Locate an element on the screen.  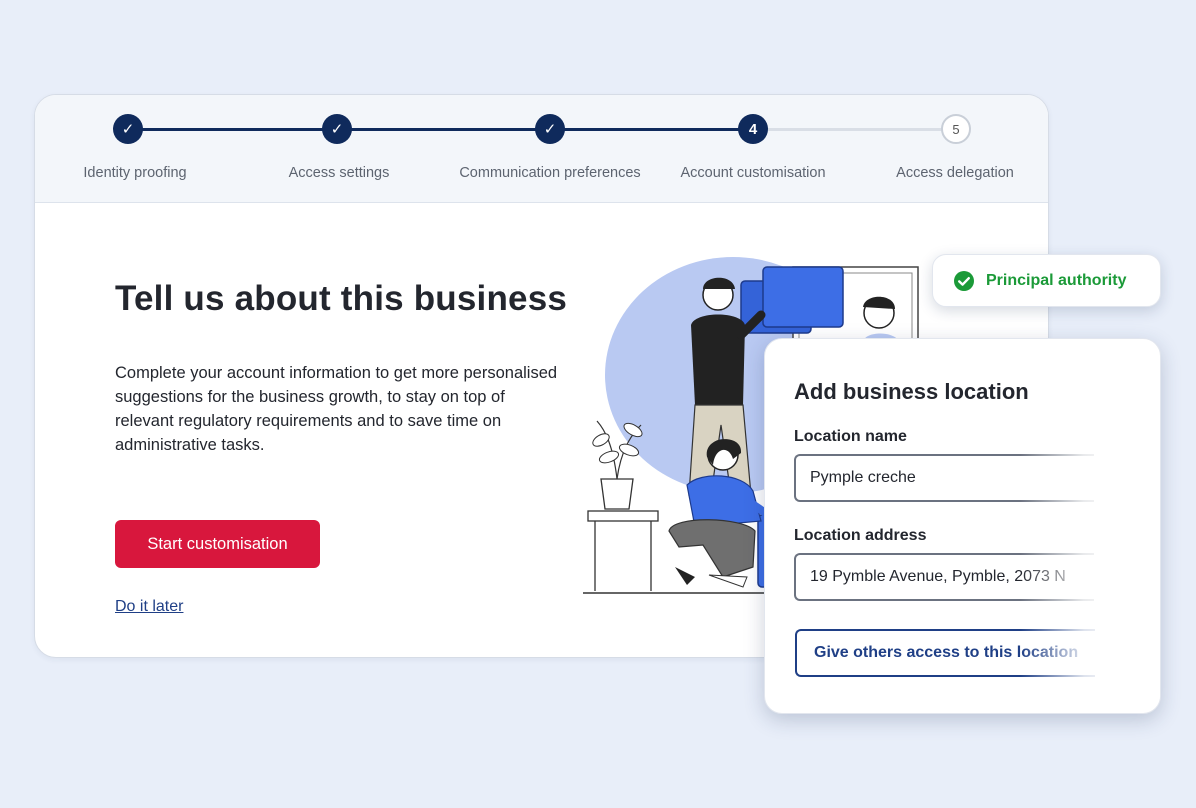
give-others-access-button: Give others access to this location is located at coordinates (945, 653).